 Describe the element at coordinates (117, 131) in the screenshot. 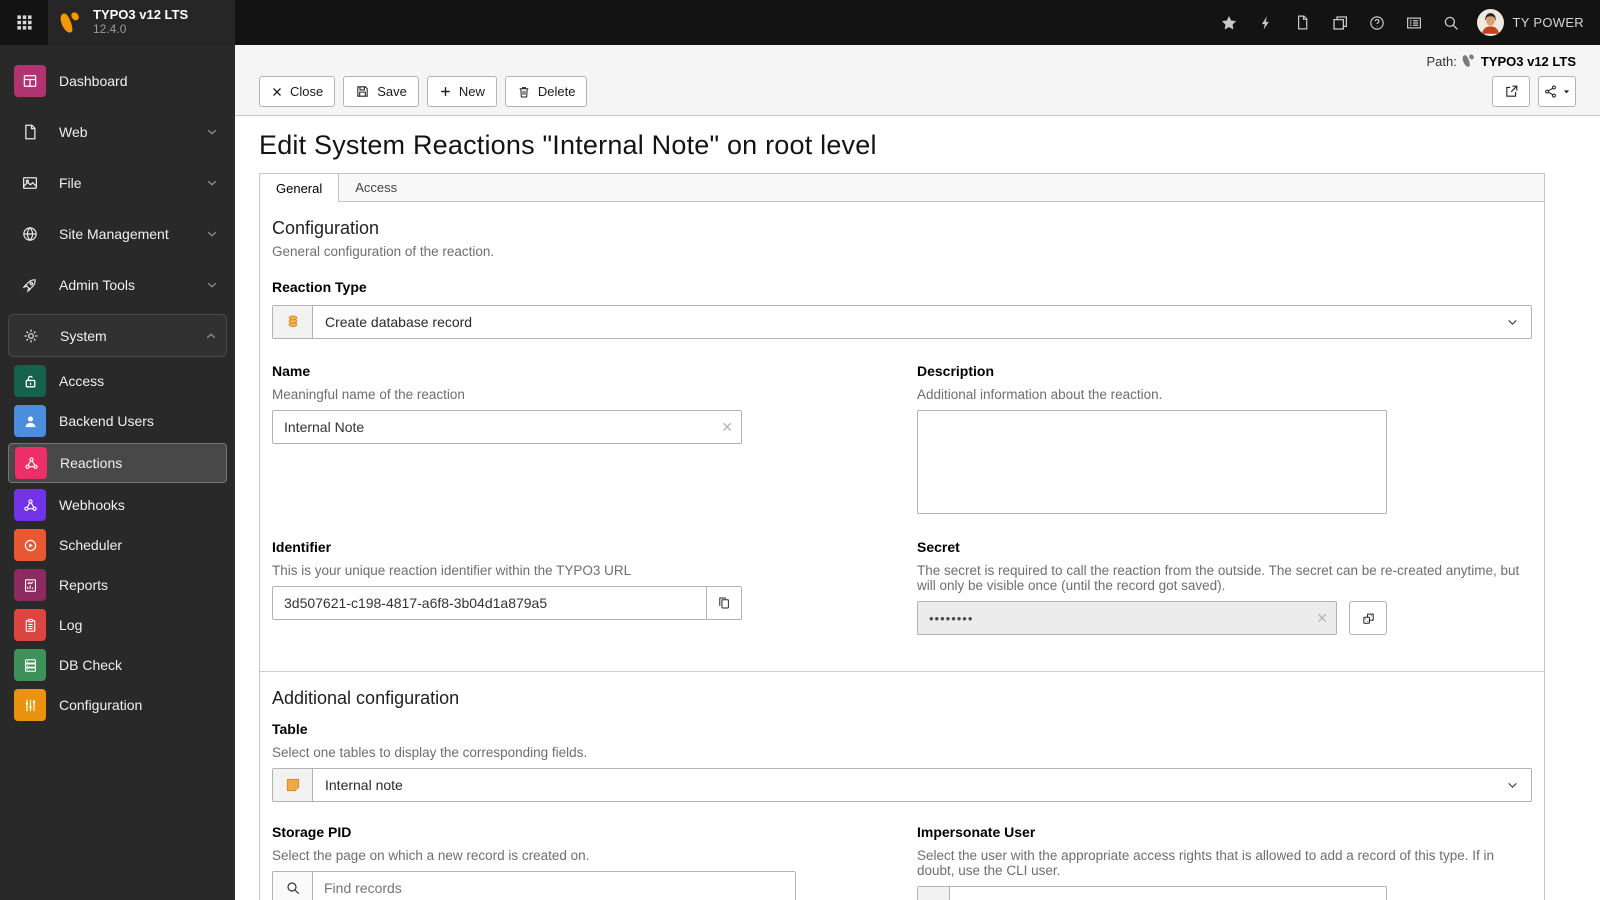

I see `sidebar-item-web: Web` at that location.